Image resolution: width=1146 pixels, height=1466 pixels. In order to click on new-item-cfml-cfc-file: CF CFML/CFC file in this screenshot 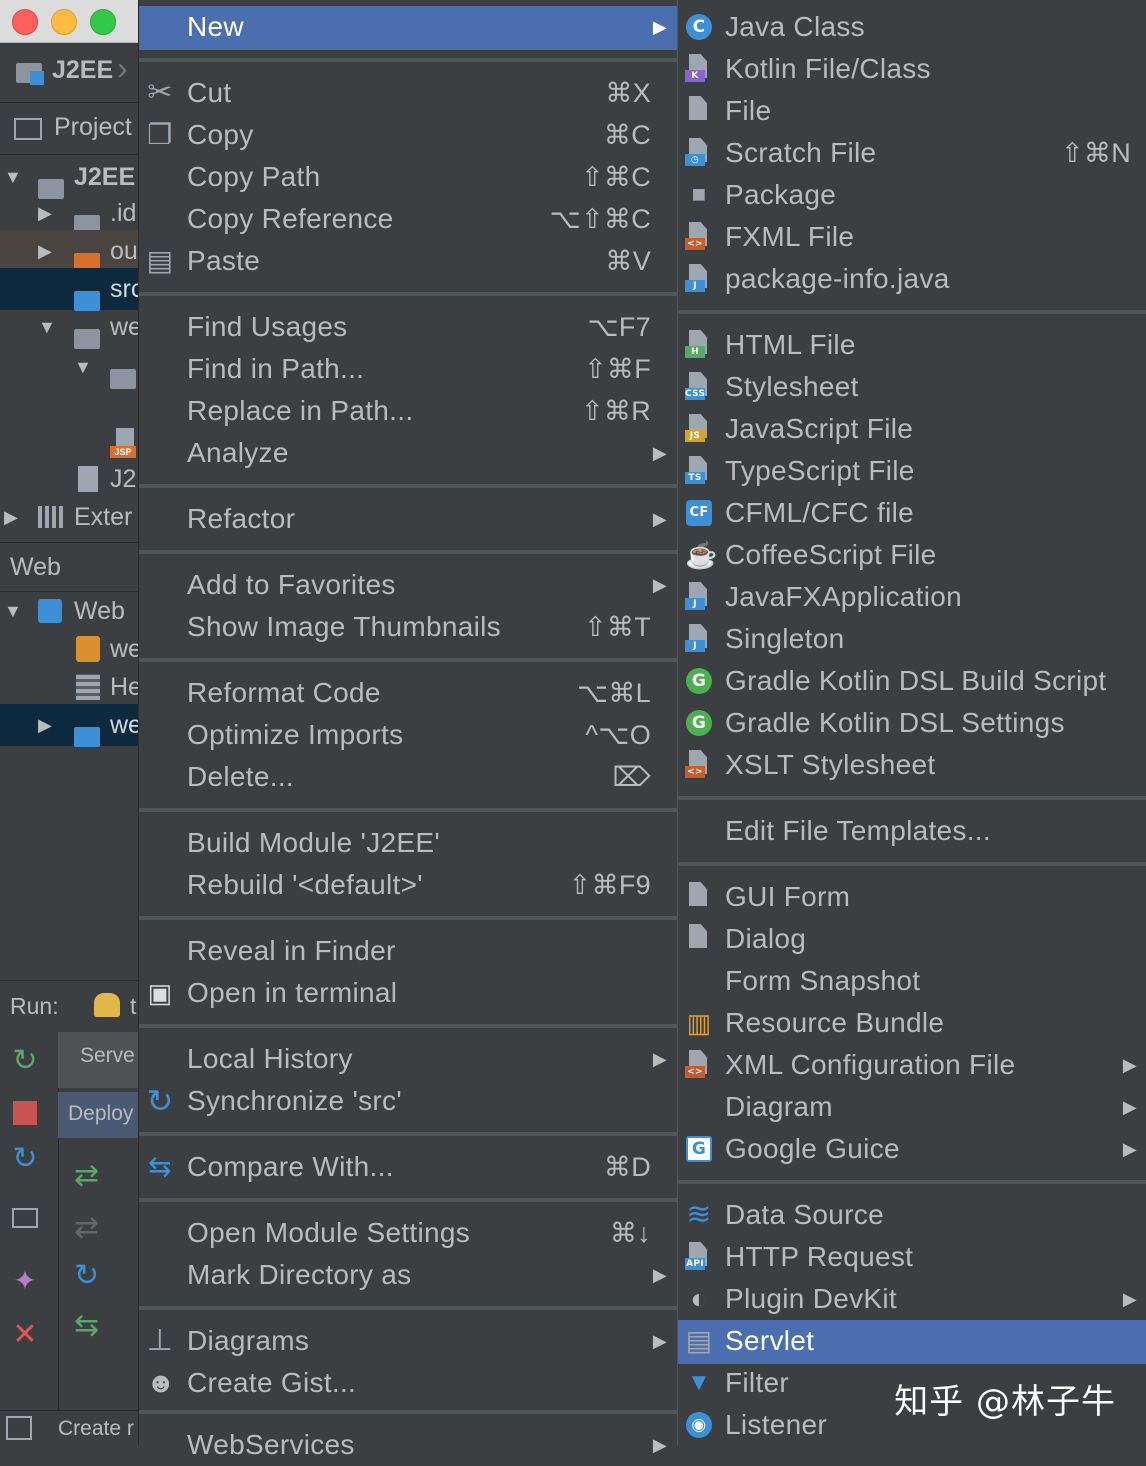, I will do `click(912, 513)`.